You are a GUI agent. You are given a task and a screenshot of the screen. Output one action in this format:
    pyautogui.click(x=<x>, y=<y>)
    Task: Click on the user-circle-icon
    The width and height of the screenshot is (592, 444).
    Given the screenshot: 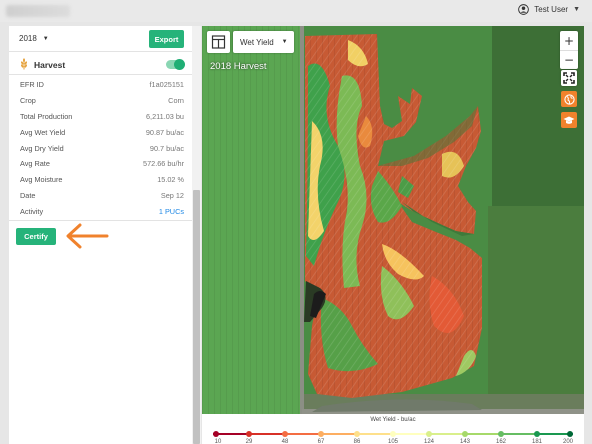 What is the action you would take?
    pyautogui.click(x=524, y=9)
    